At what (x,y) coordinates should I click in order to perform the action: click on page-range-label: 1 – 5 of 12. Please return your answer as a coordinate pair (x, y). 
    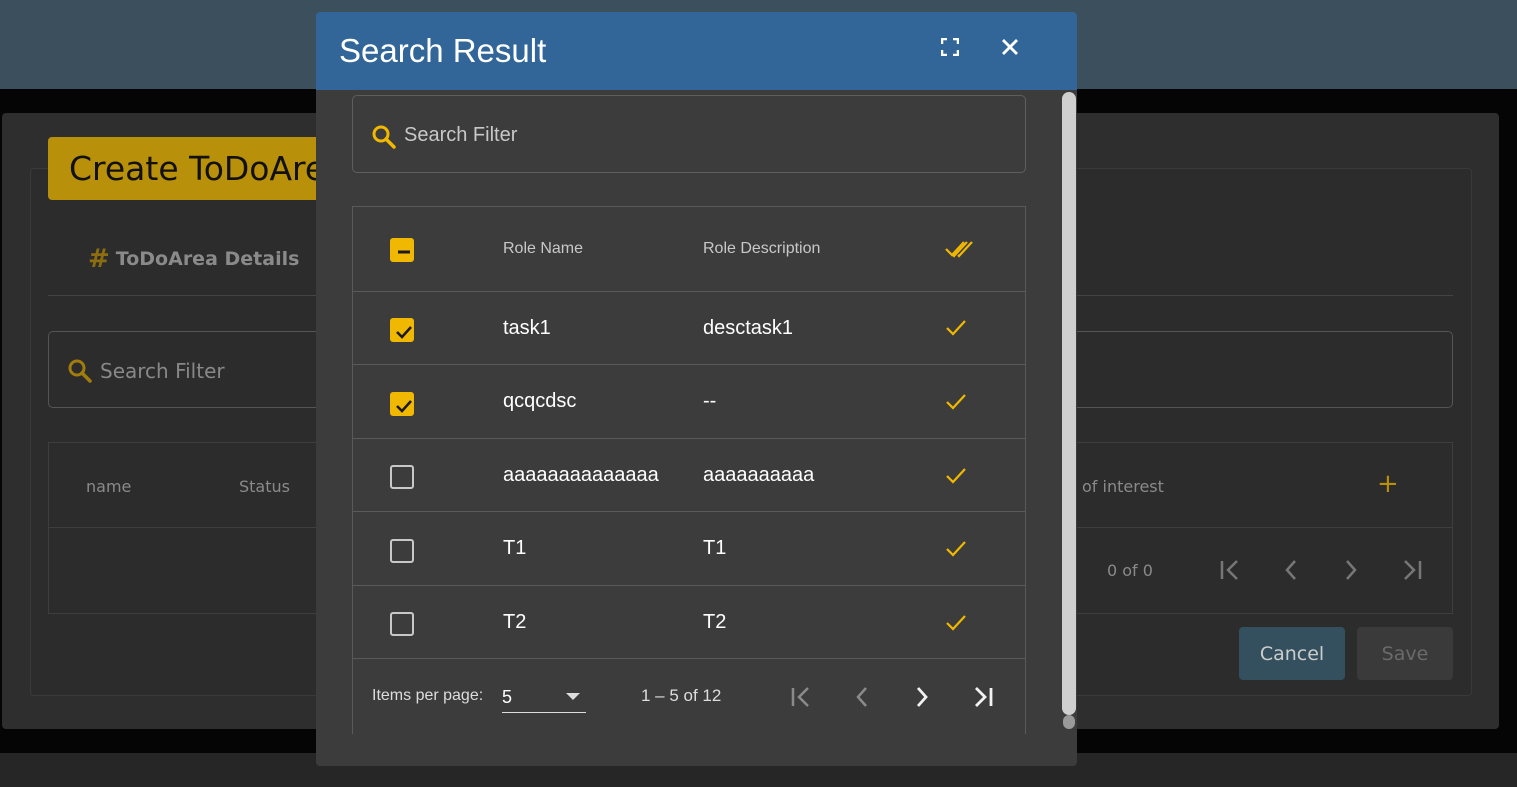
    Looking at the image, I should click on (681, 695).